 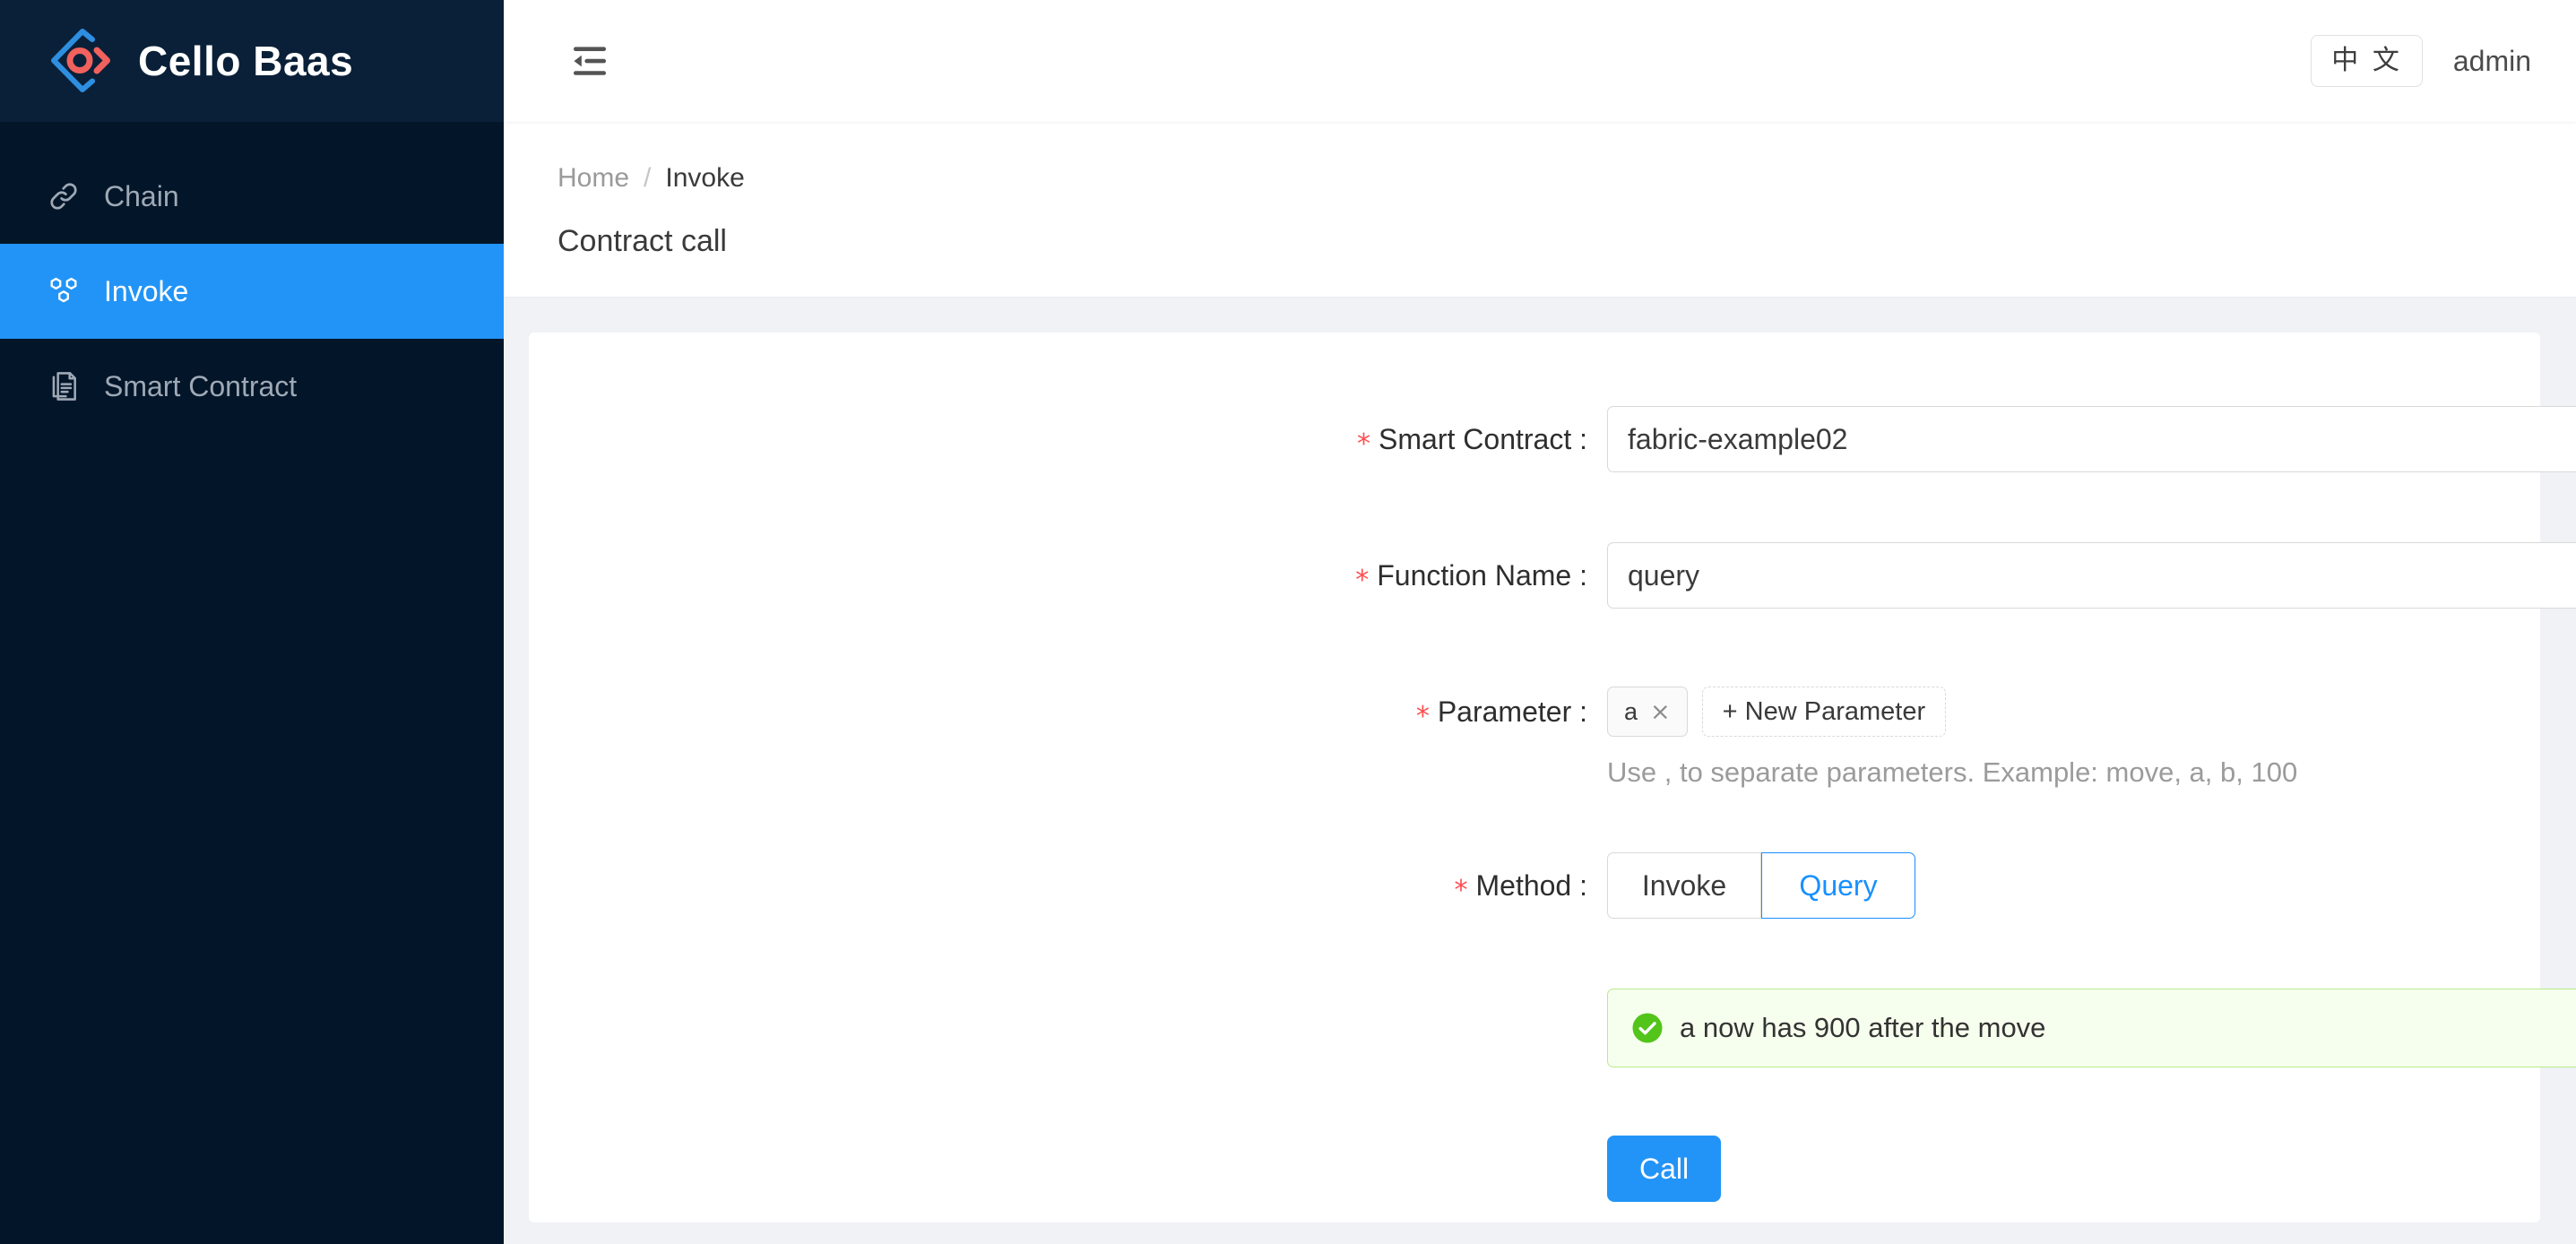 What do you see at coordinates (252, 291) in the screenshot?
I see `sidebar-item-invoke: Invoke` at bounding box center [252, 291].